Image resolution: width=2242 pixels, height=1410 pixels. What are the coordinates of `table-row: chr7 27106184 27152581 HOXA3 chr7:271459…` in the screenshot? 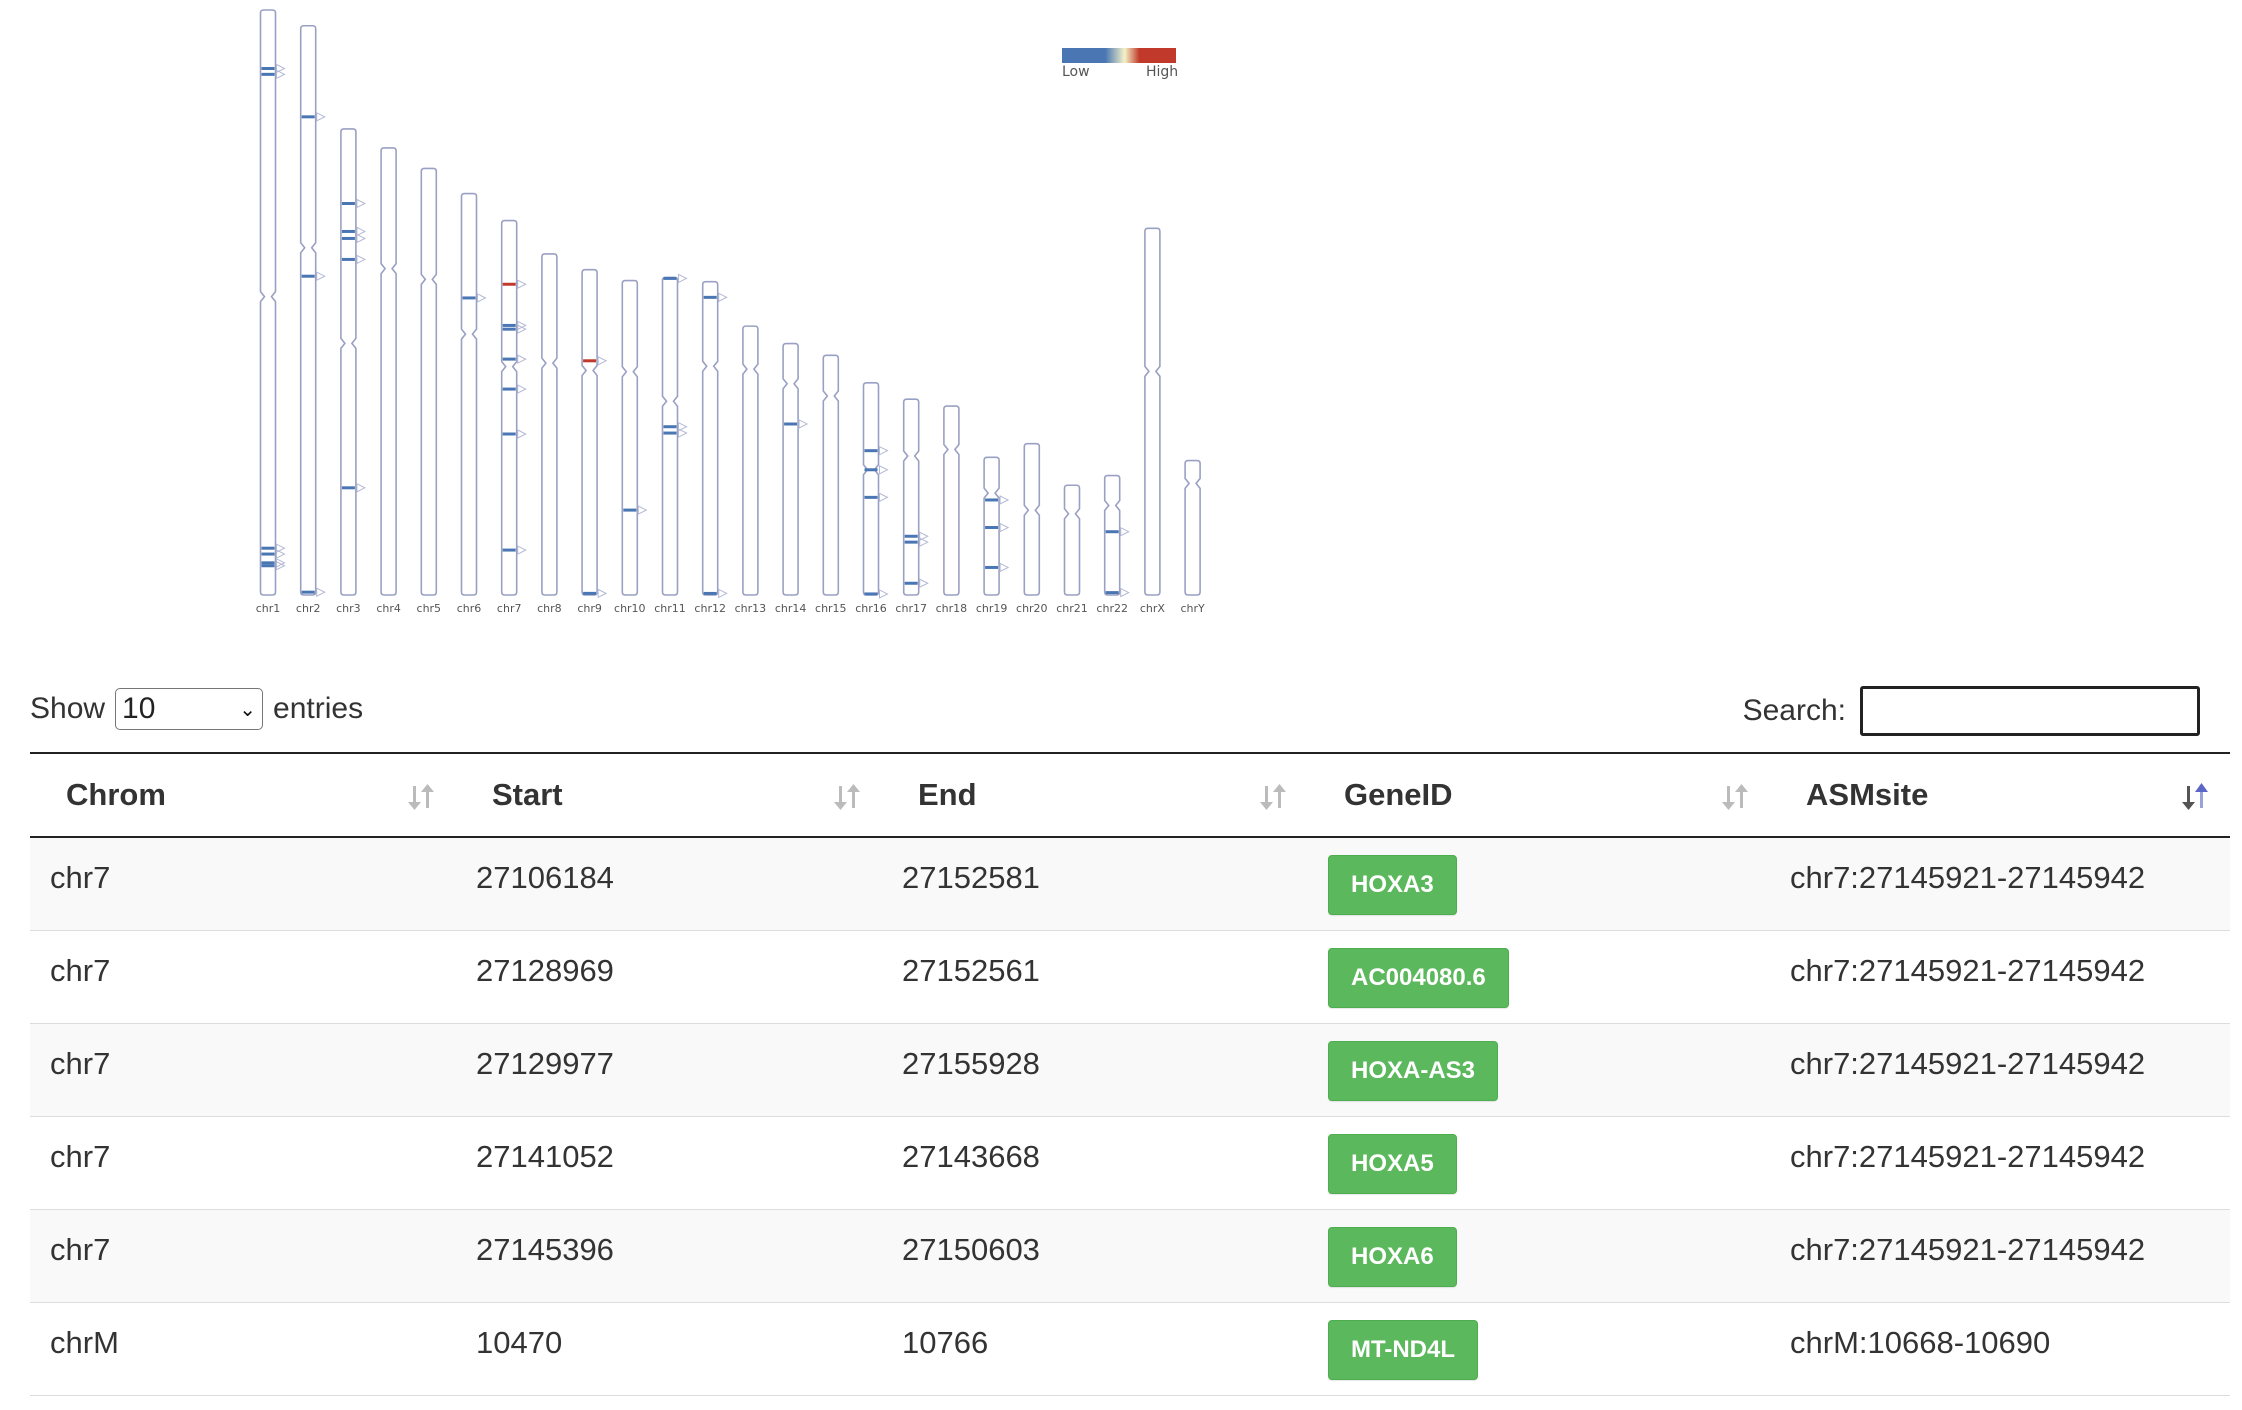 It's located at (1130, 884).